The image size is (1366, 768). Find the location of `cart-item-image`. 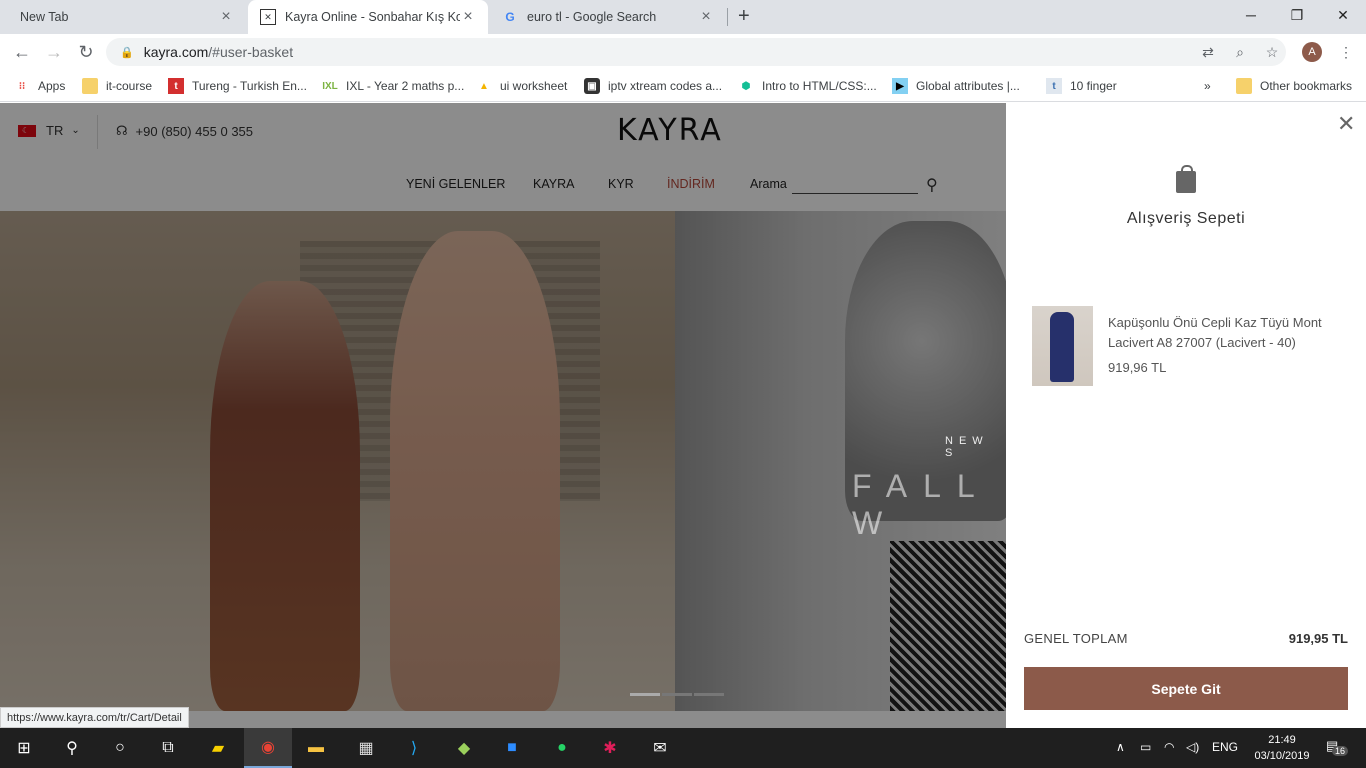

cart-item-image is located at coordinates (1062, 346).